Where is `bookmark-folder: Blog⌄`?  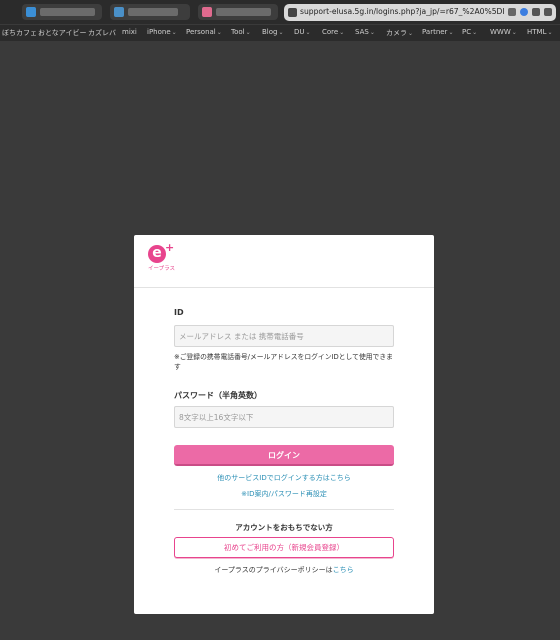 bookmark-folder: Blog⌄ is located at coordinates (273, 32).